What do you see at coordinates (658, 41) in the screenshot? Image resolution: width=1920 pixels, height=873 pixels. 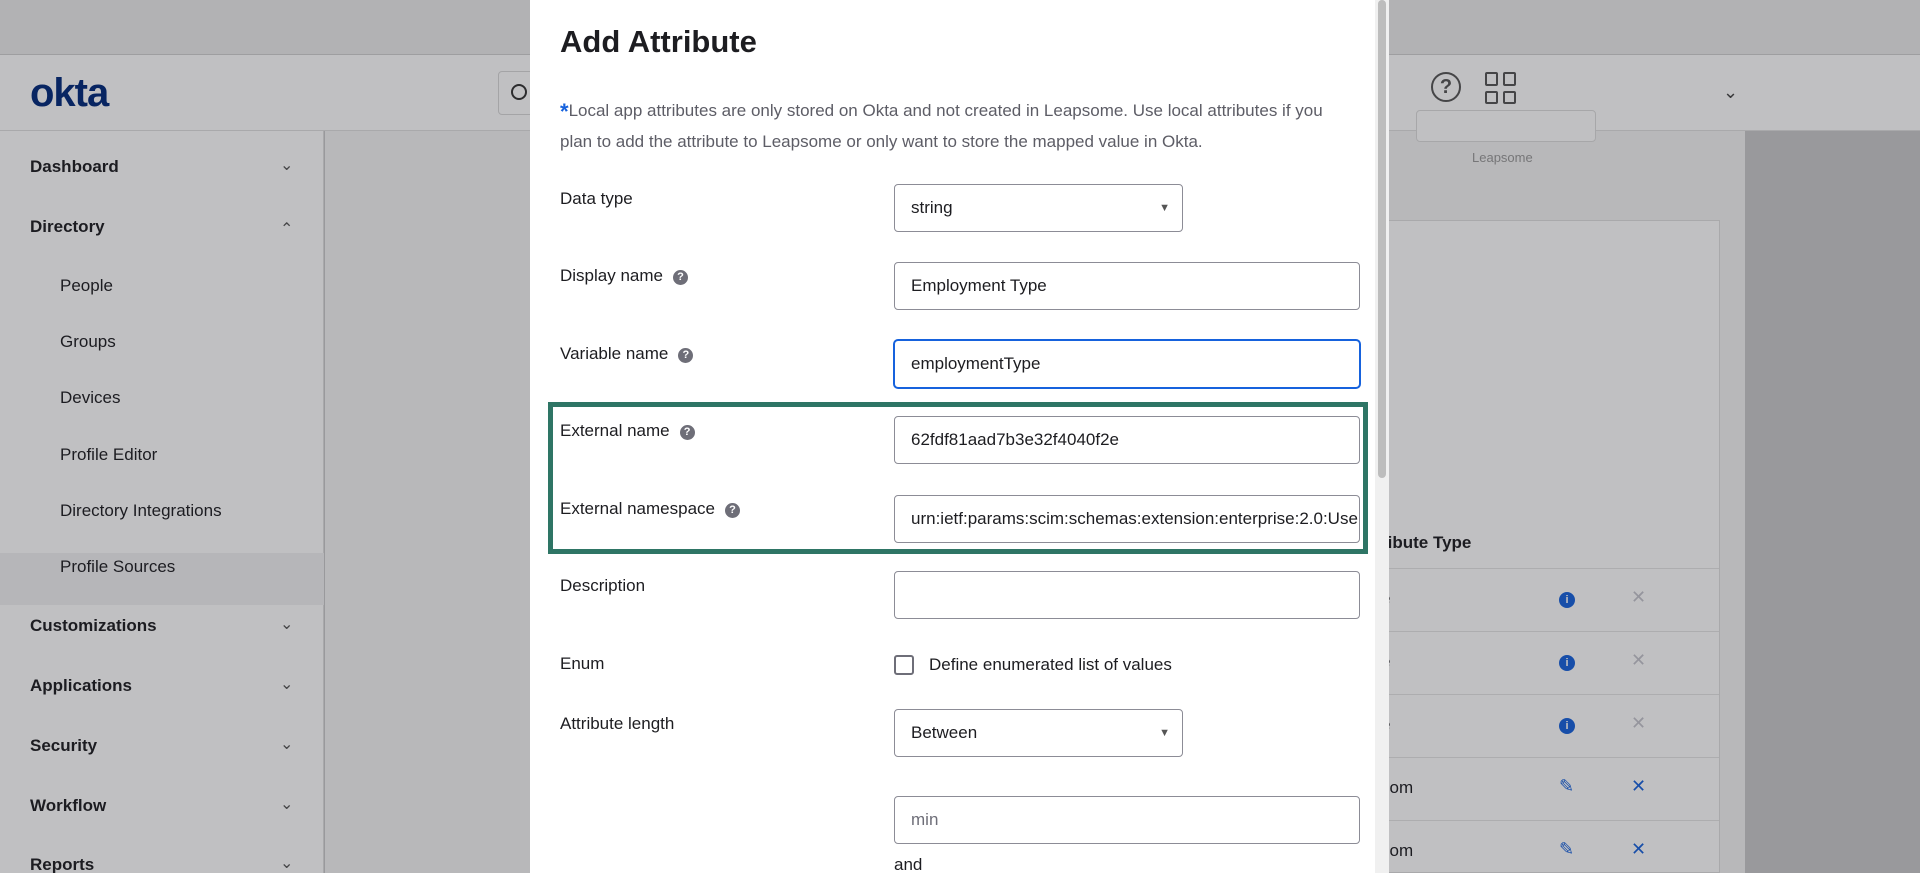 I see `dialog-title: Add Attribute` at bounding box center [658, 41].